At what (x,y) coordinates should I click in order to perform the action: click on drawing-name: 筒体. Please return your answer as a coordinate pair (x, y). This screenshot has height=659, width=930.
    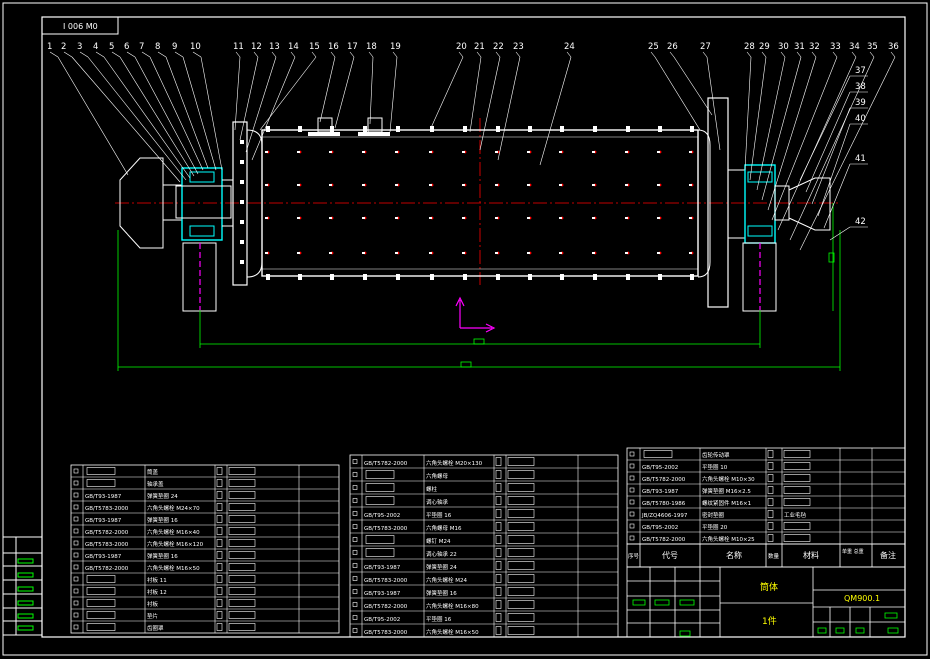
    Looking at the image, I should click on (769, 587).